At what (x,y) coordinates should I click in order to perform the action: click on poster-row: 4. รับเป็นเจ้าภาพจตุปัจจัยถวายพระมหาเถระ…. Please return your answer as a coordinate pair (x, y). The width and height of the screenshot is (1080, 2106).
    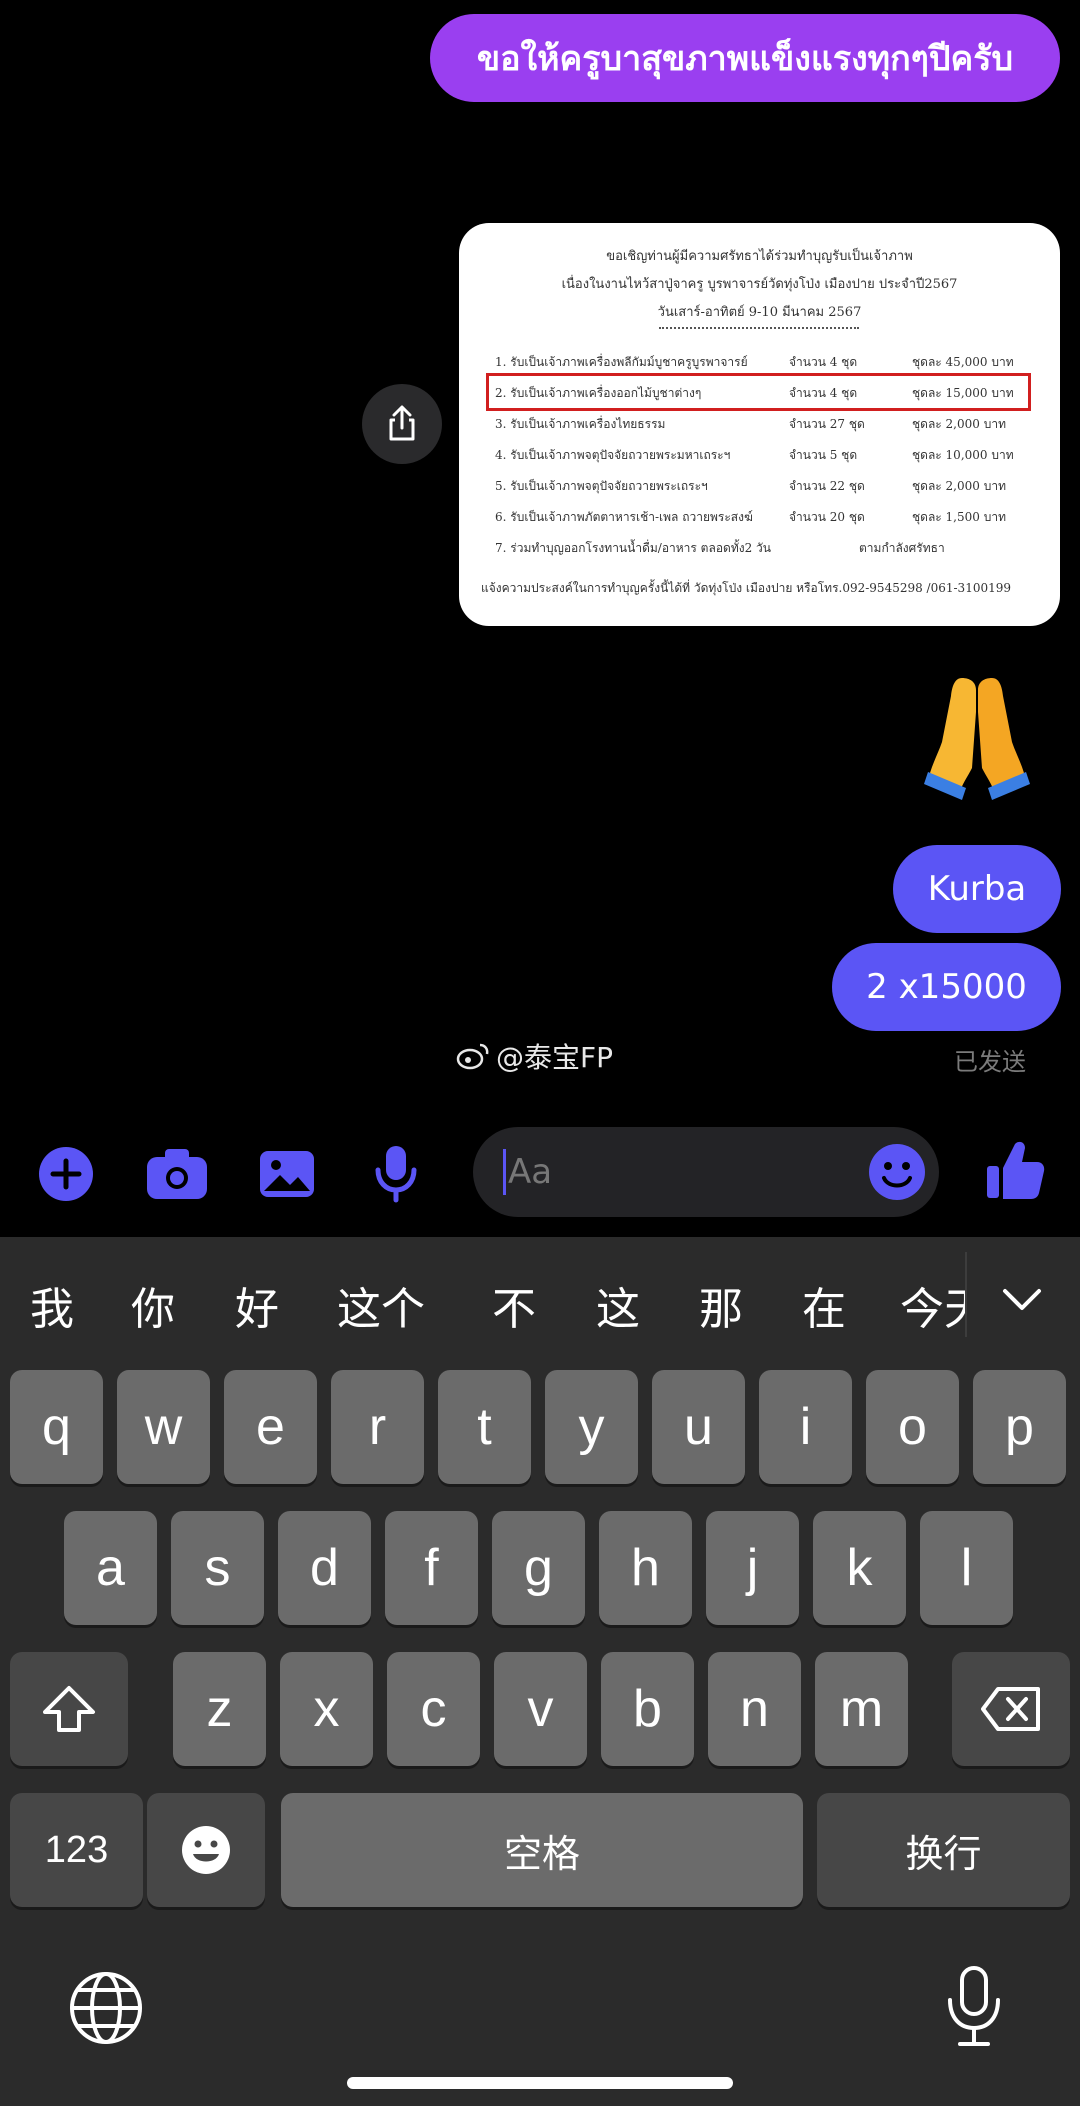
    Looking at the image, I should click on (759, 455).